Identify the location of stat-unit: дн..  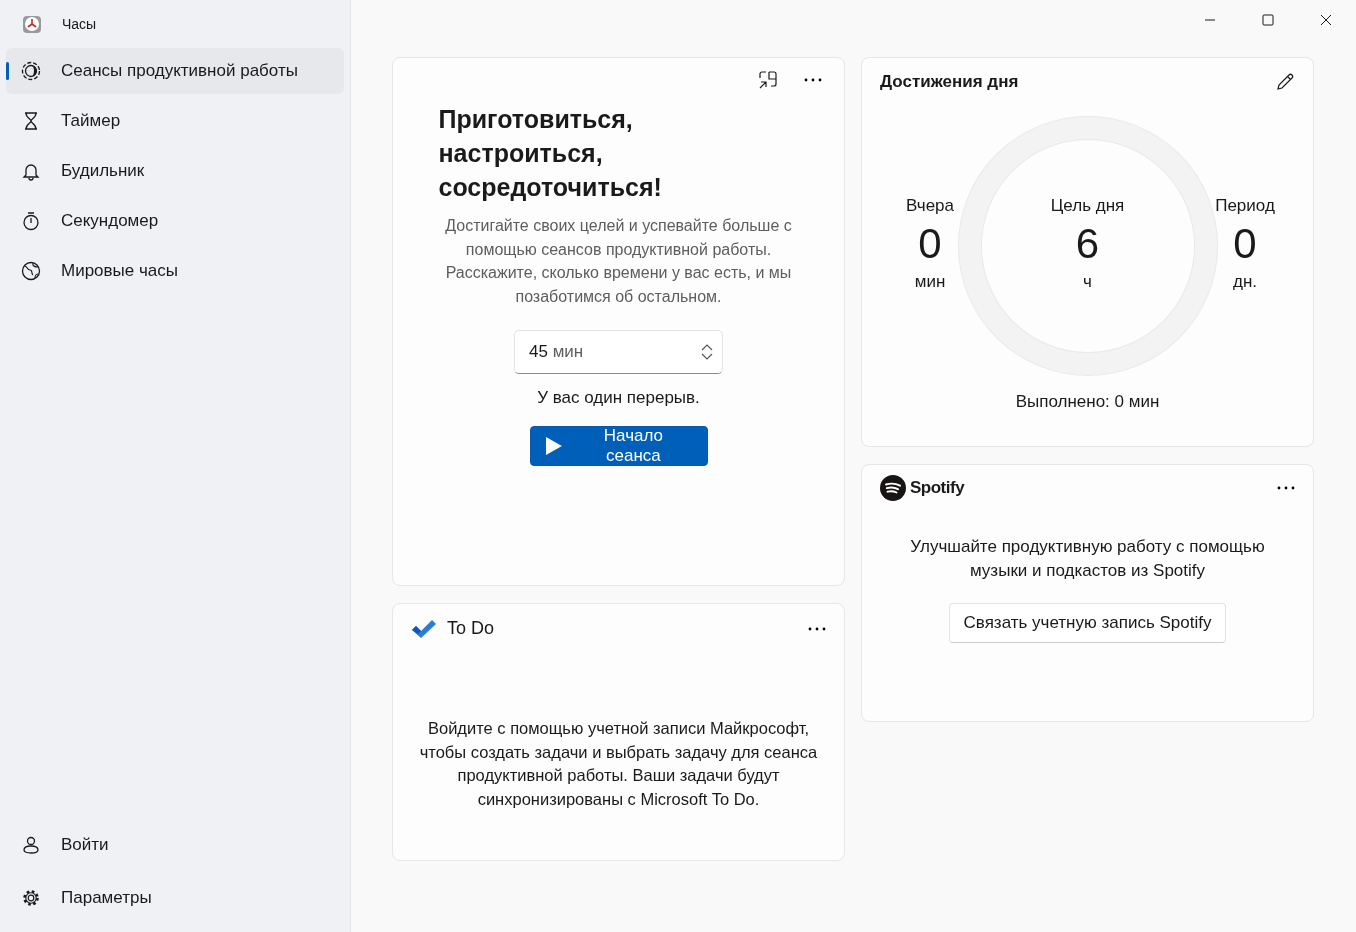
(1245, 282).